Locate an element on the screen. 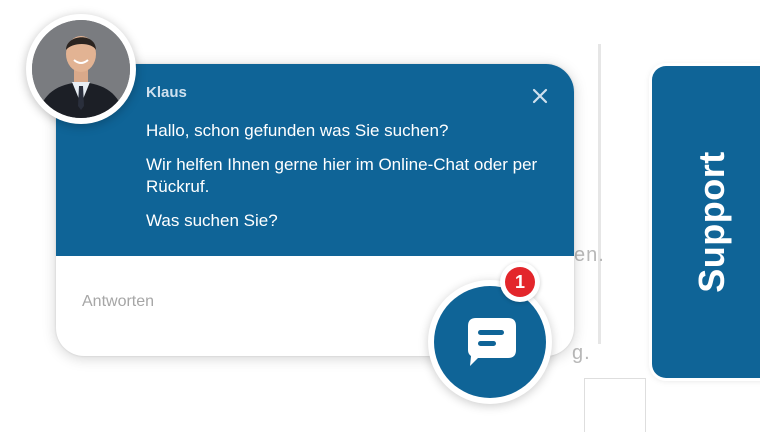  close-icon is located at coordinates (540, 96).